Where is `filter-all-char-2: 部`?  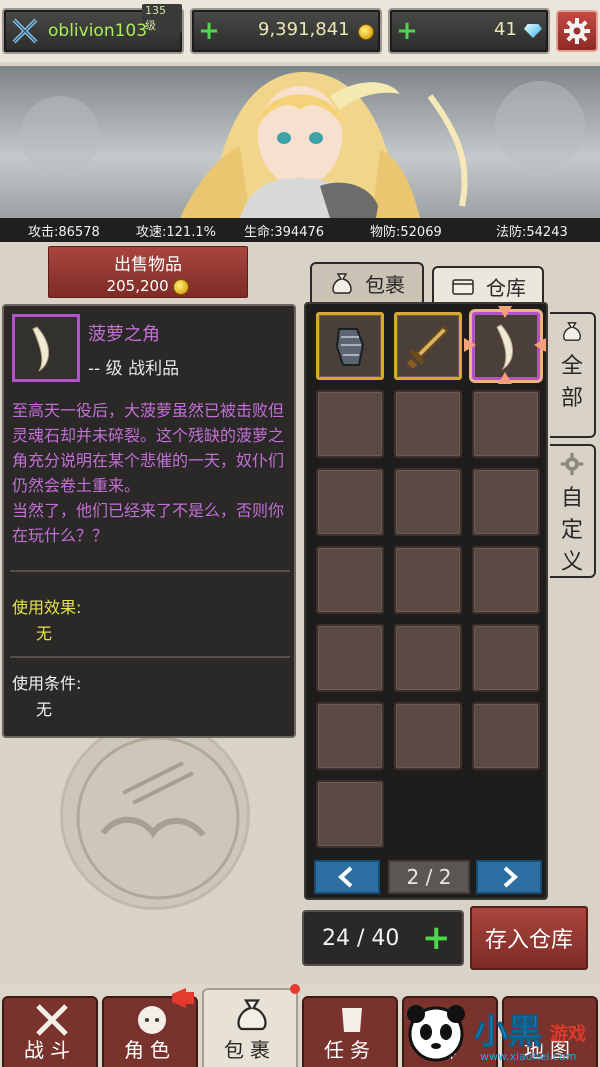
filter-all-char-2: 部 is located at coordinates (571, 398).